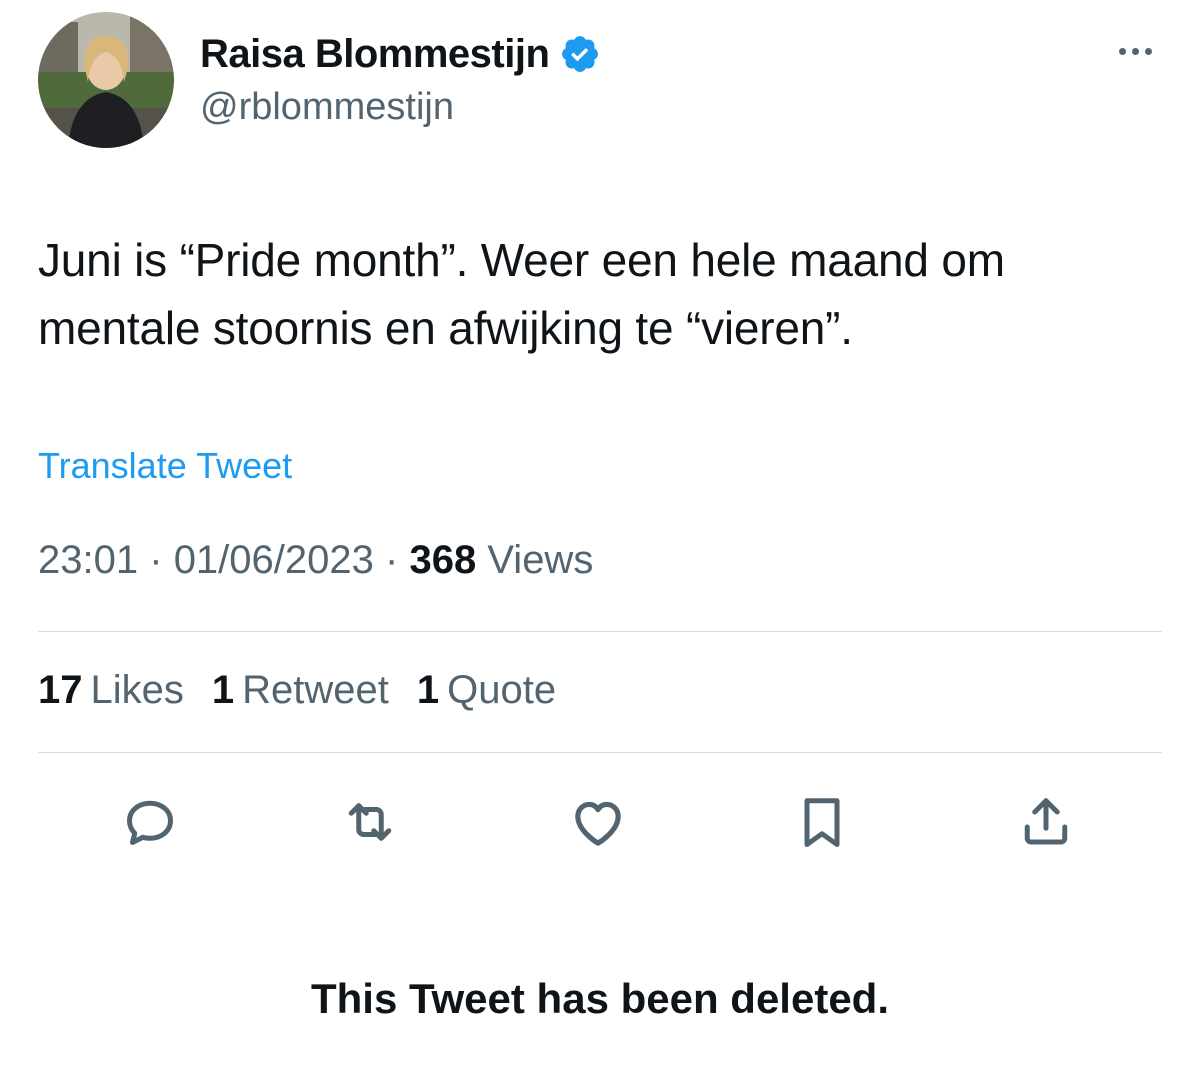 This screenshot has width=1200, height=1087. I want to click on avatar, so click(106, 80).